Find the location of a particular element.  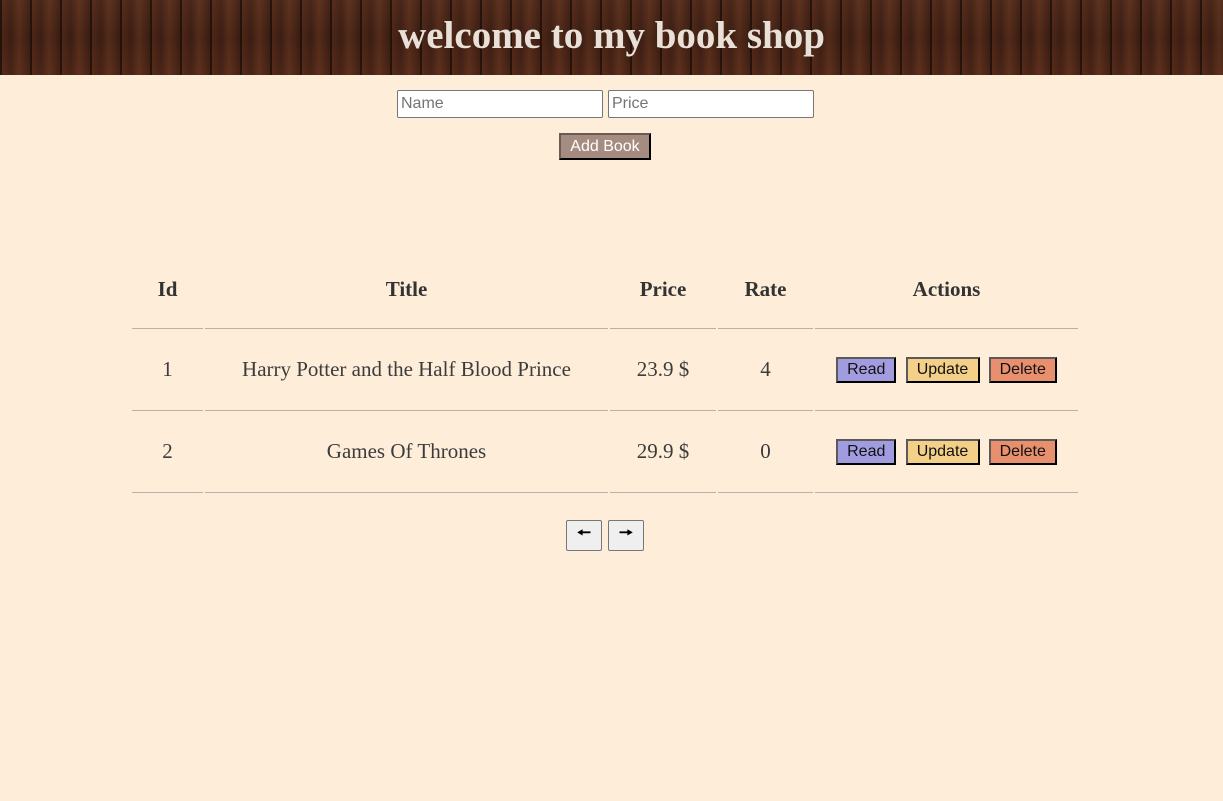

book-id-cell: 1 is located at coordinates (167, 370).